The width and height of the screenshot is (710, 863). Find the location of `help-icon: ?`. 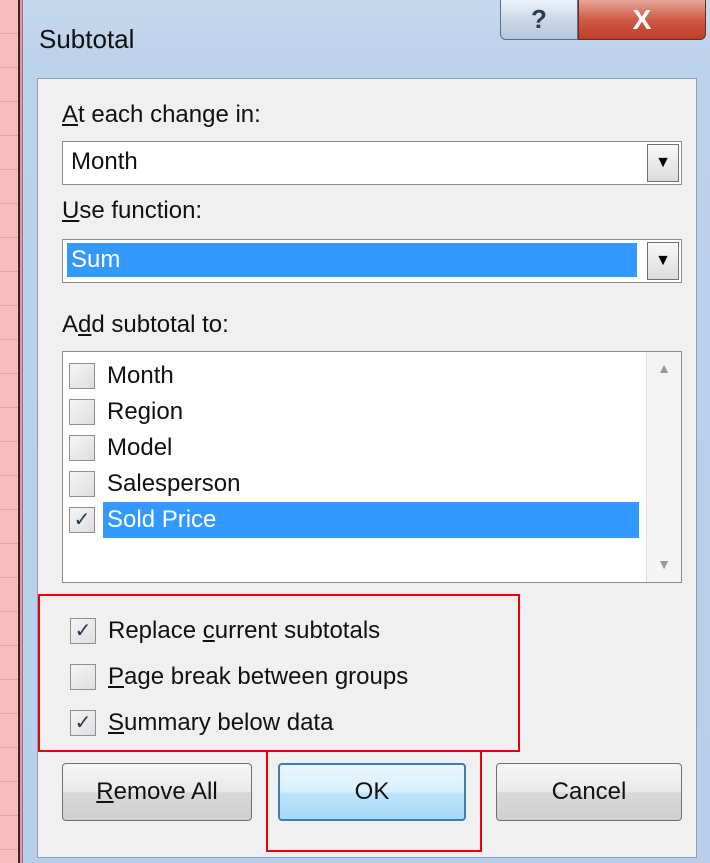

help-icon: ? is located at coordinates (539, 19).